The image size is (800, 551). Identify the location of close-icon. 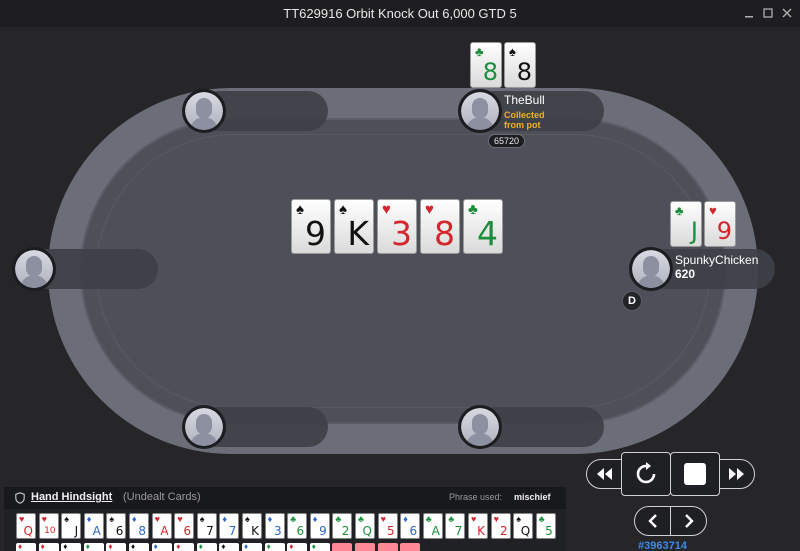
(787, 13).